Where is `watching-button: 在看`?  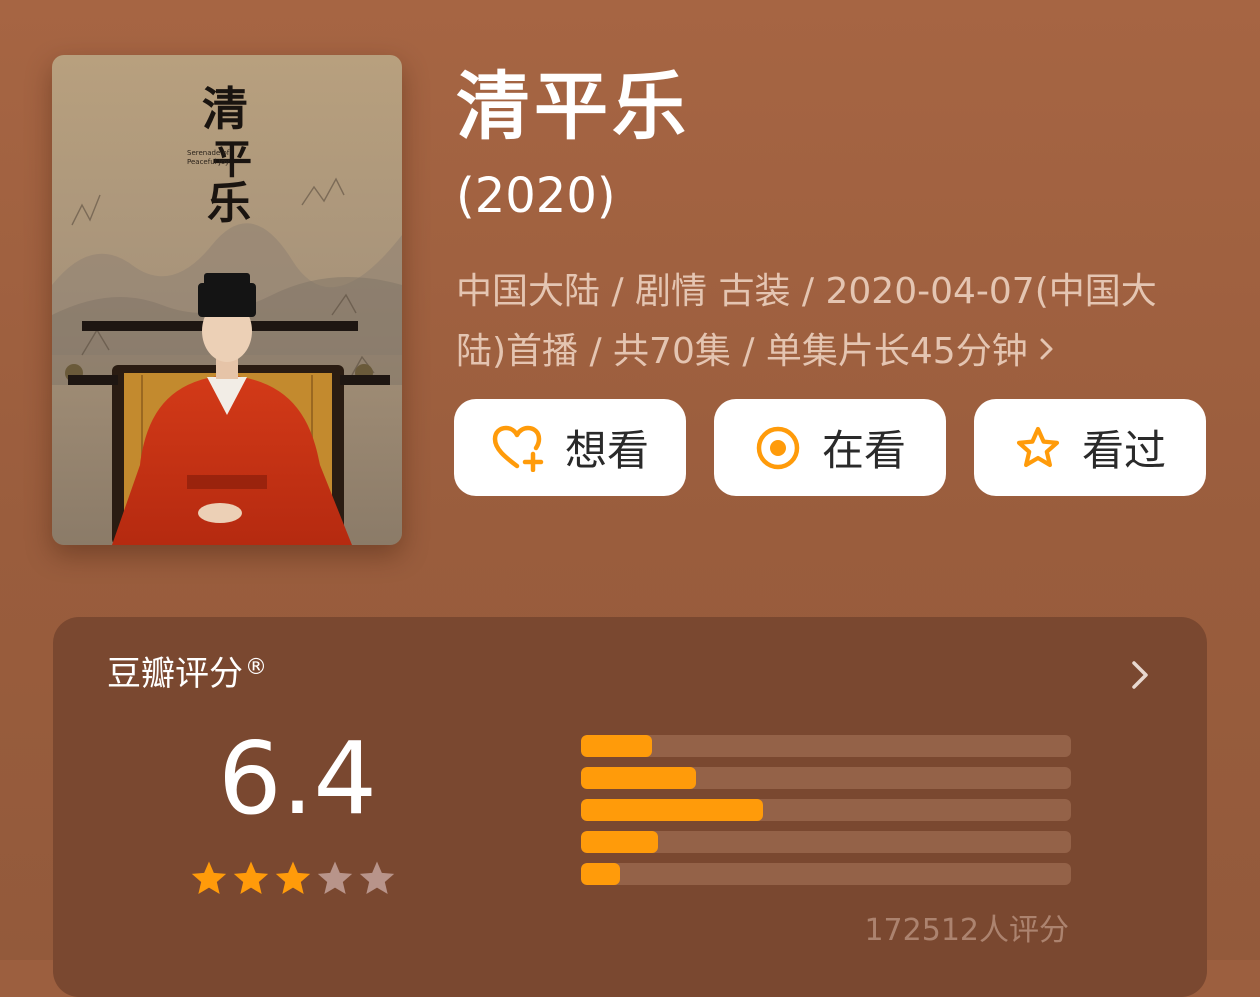
watching-button: 在看 is located at coordinates (830, 447).